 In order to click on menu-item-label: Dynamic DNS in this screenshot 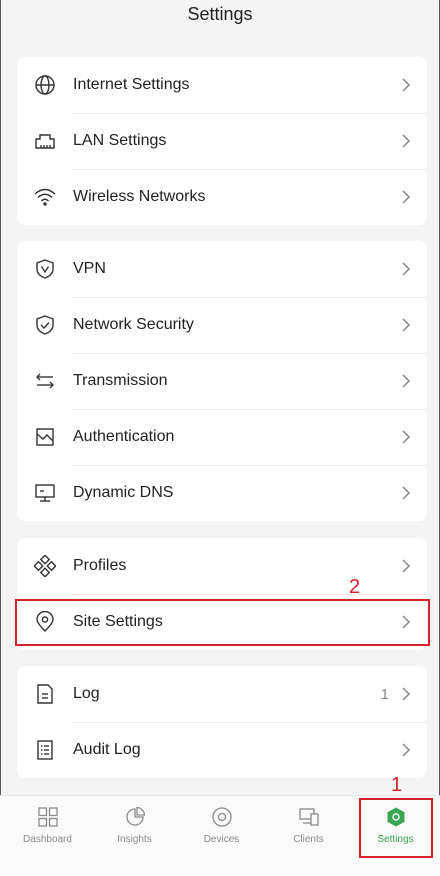, I will do `click(123, 492)`.